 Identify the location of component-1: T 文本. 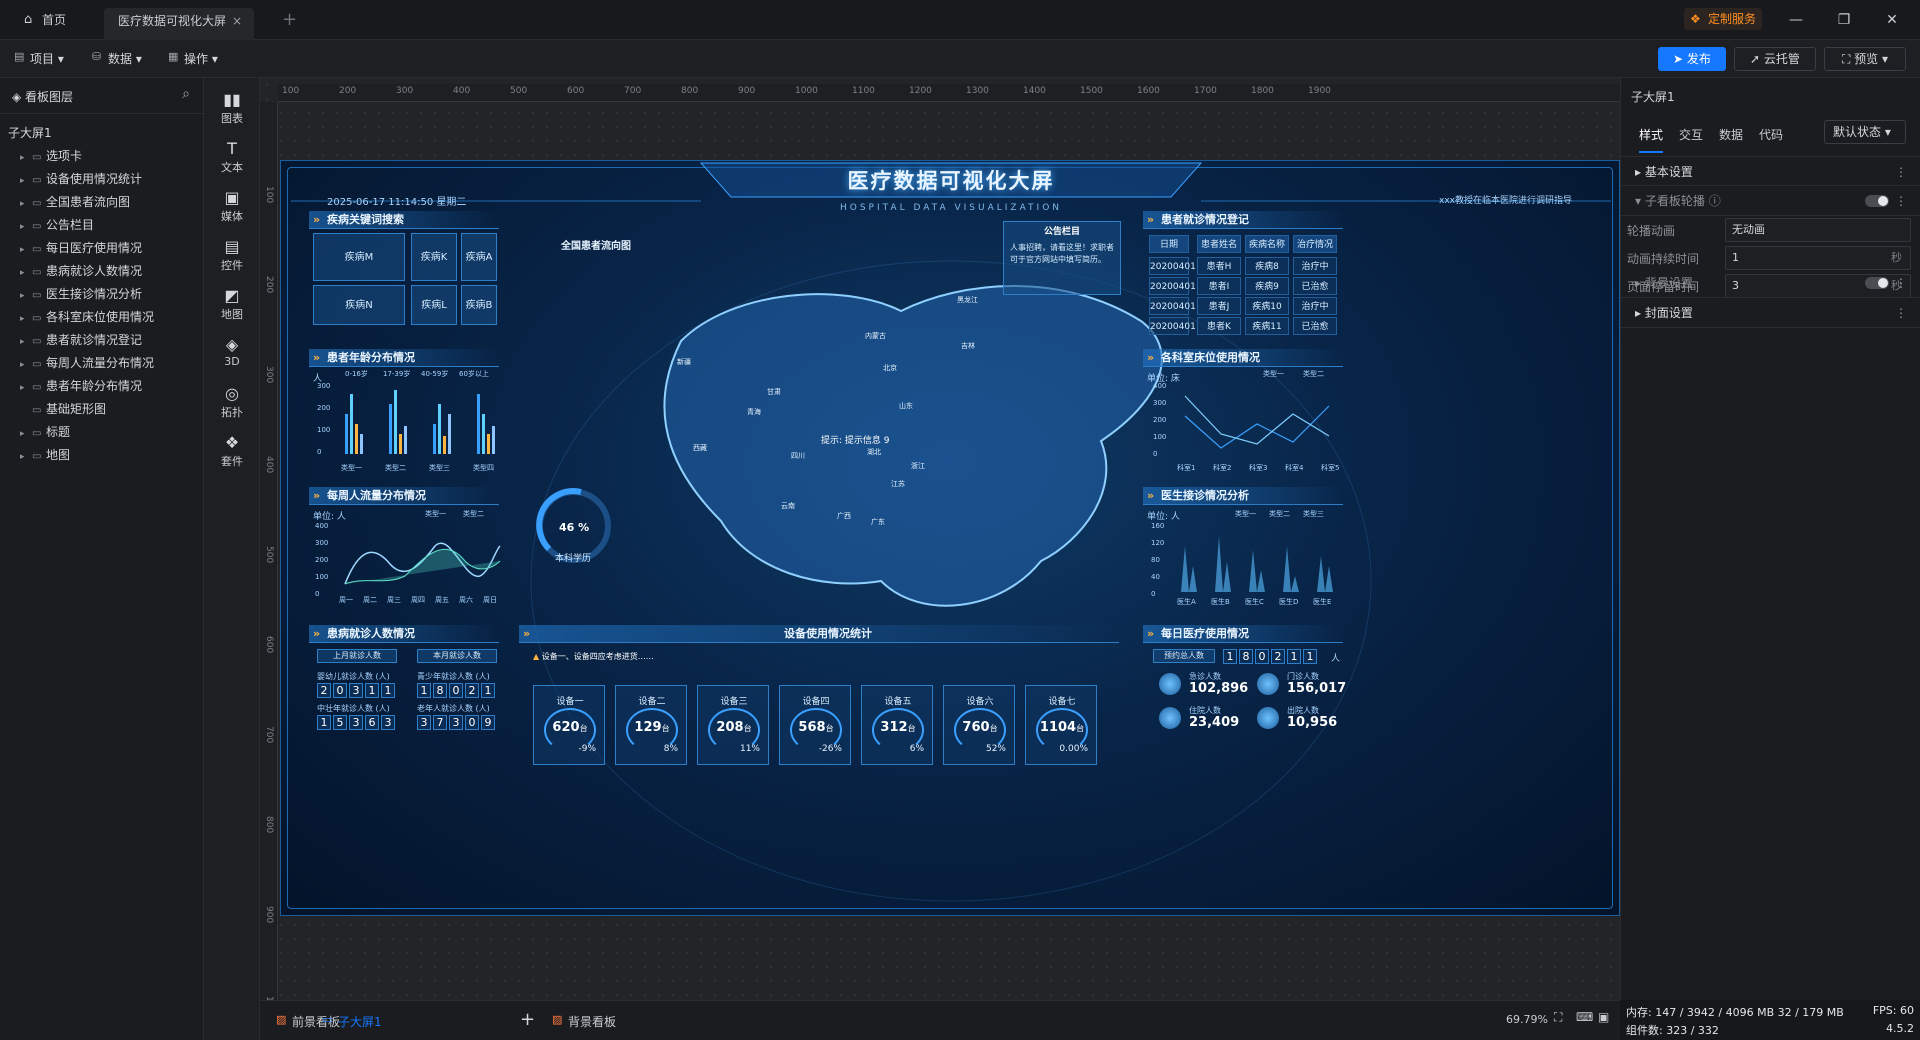
(232, 157).